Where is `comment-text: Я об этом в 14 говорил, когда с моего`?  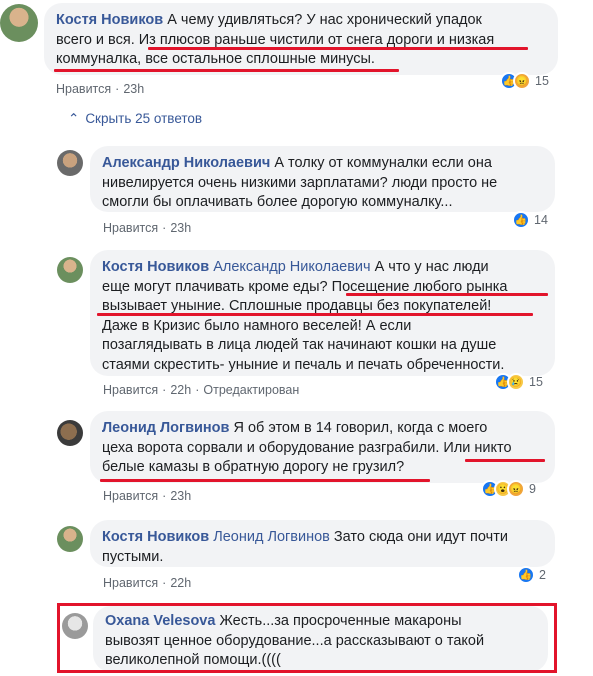
comment-text: Я об этом в 14 говорил, когда с моего is located at coordinates (360, 428).